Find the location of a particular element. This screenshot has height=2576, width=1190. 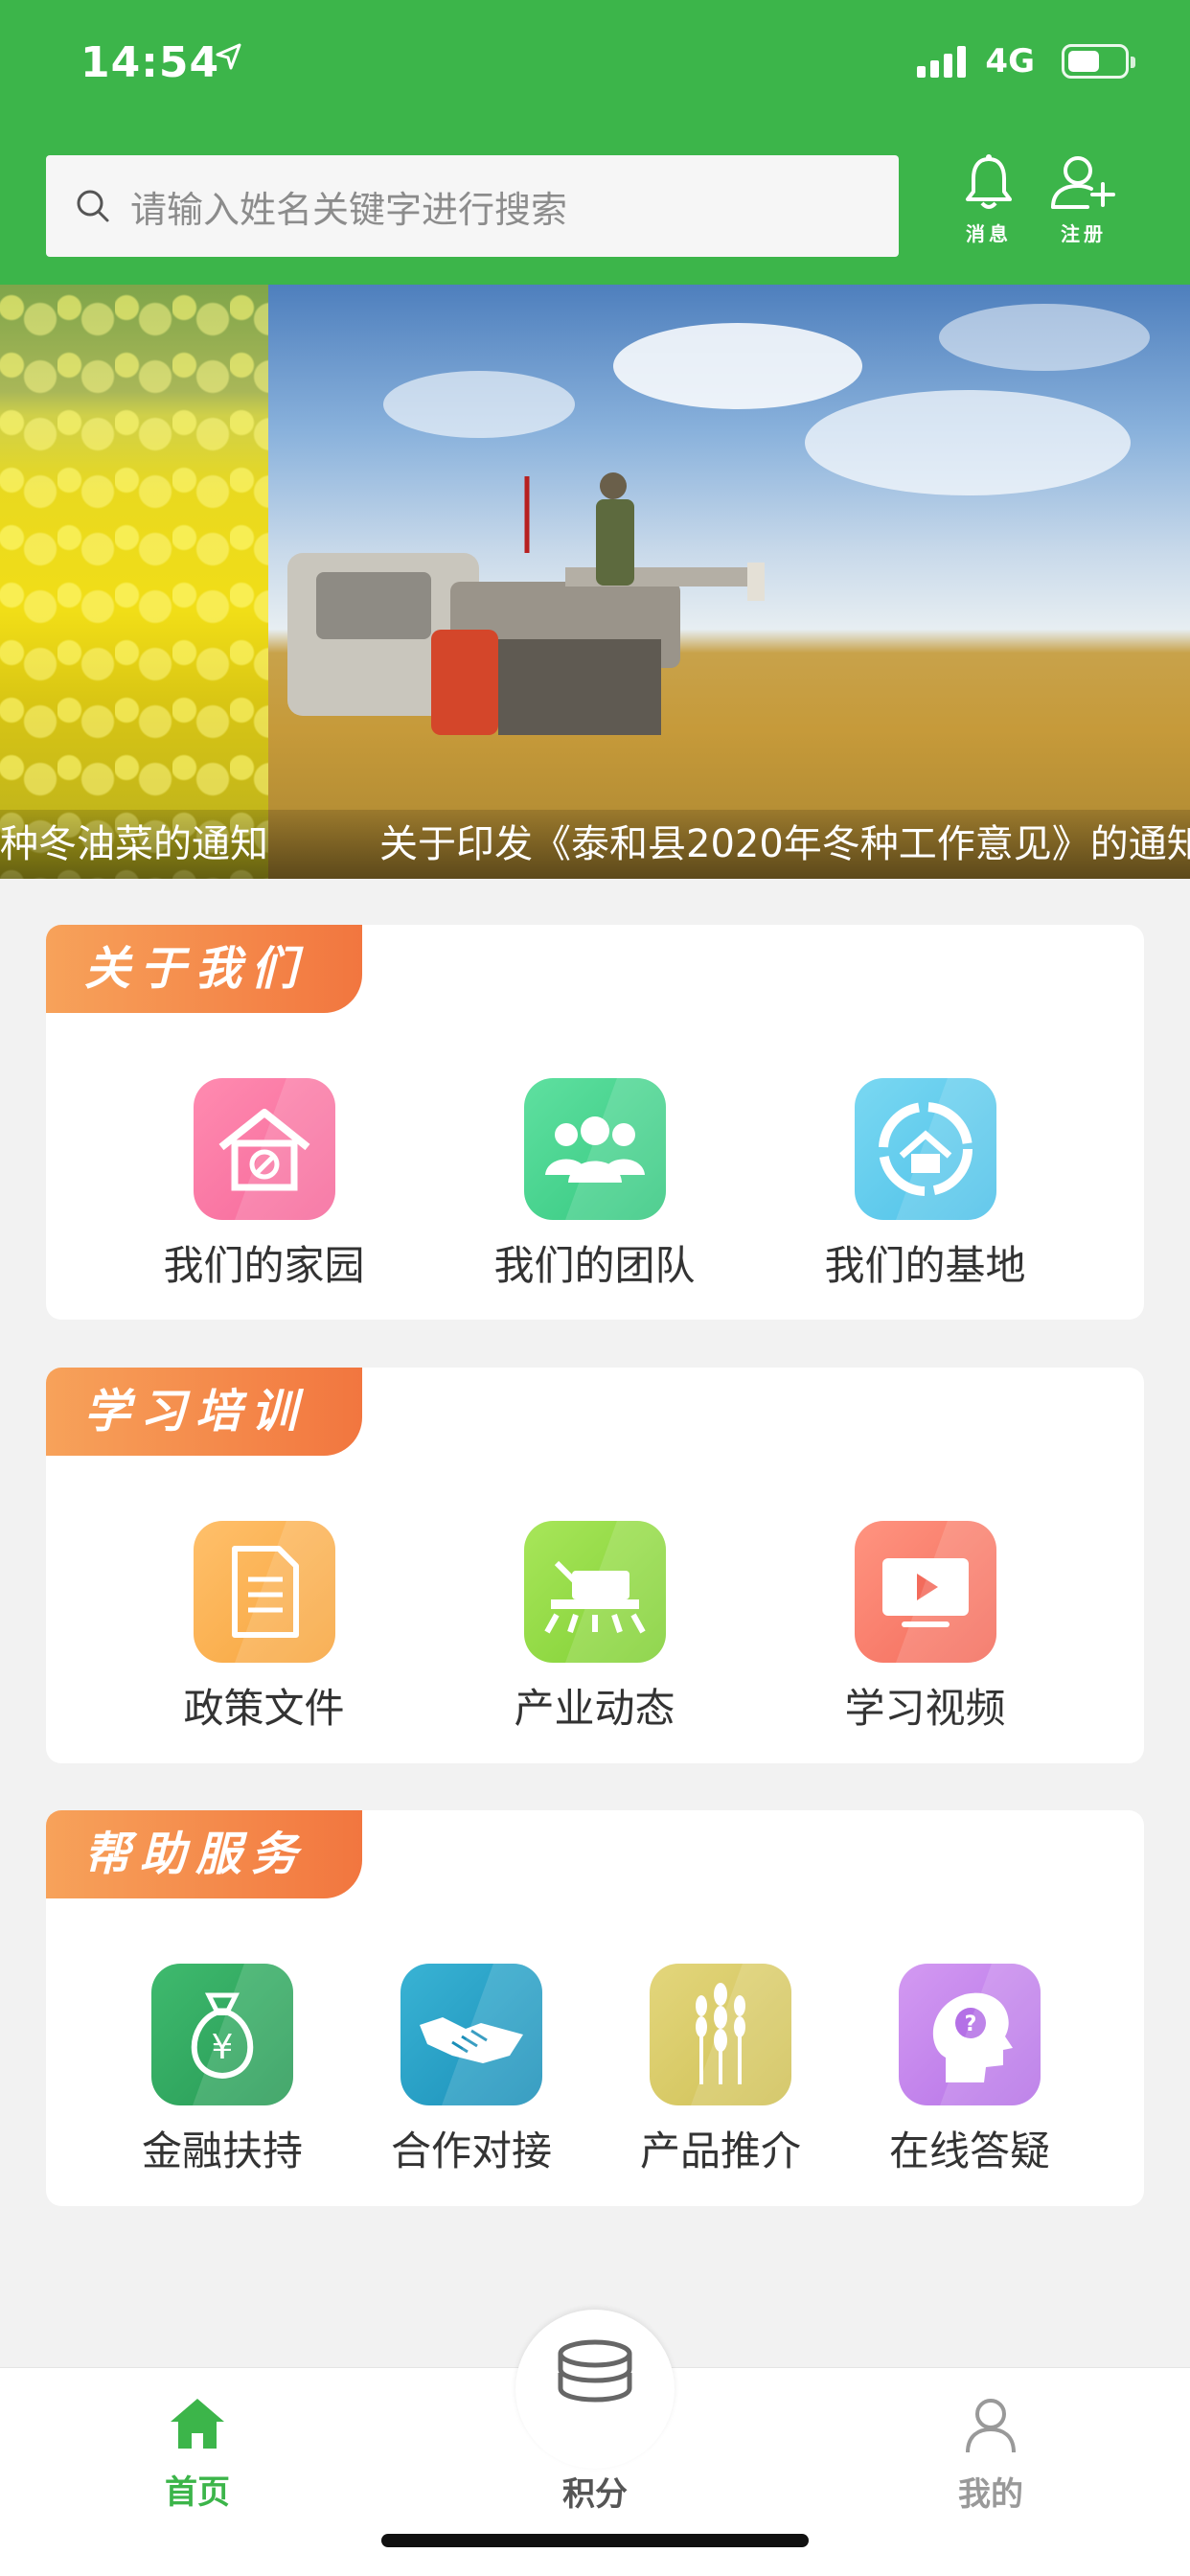

about-us-card: 关于我们 我们的家园 我们的团队 我们的基地 is located at coordinates (595, 1122).